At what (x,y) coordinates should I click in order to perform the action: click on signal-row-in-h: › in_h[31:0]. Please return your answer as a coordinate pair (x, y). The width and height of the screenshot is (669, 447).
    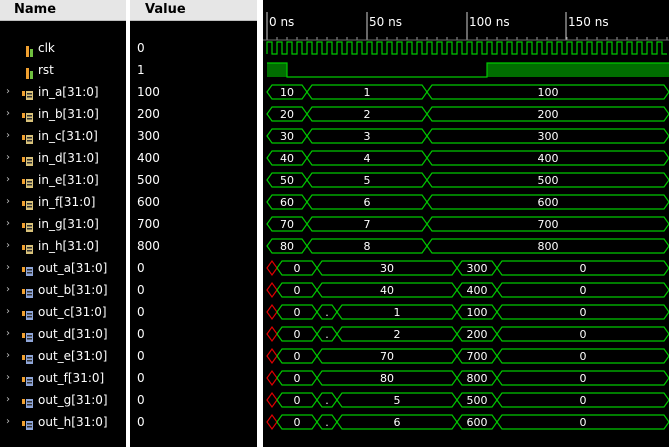
    Looking at the image, I should click on (63, 246).